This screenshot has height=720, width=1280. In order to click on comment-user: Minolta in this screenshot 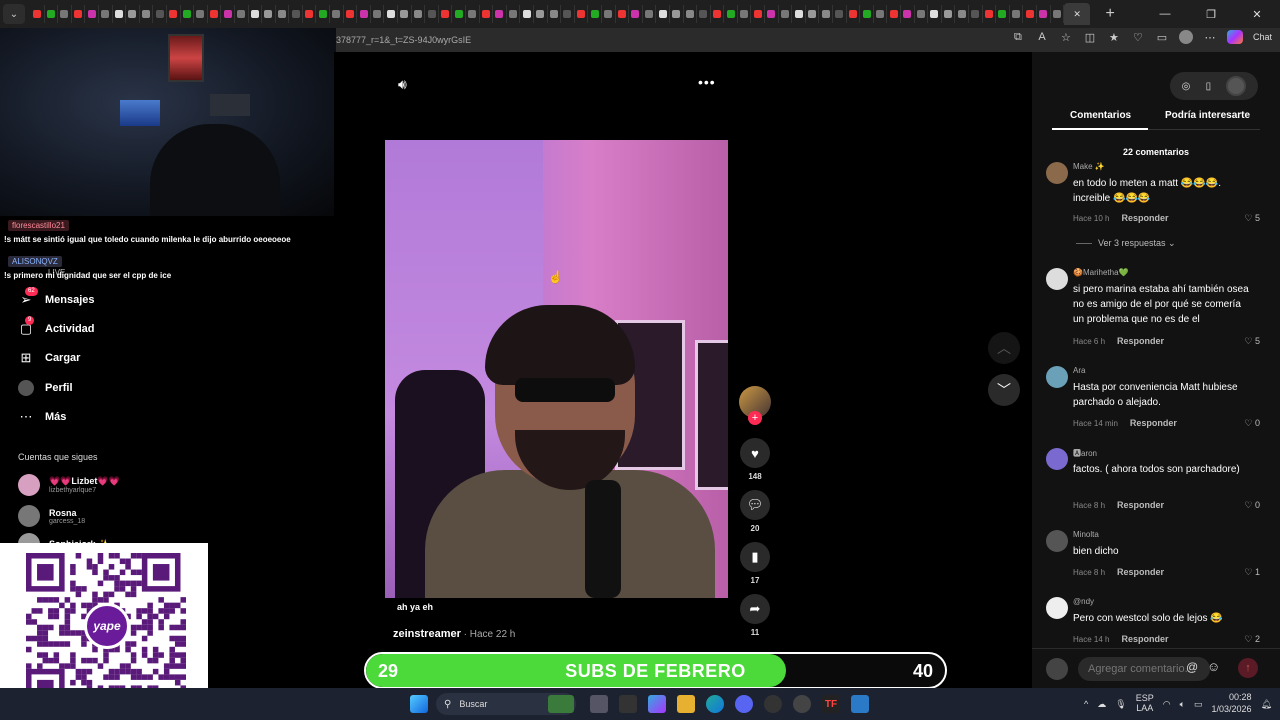, I will do `click(1086, 534)`.